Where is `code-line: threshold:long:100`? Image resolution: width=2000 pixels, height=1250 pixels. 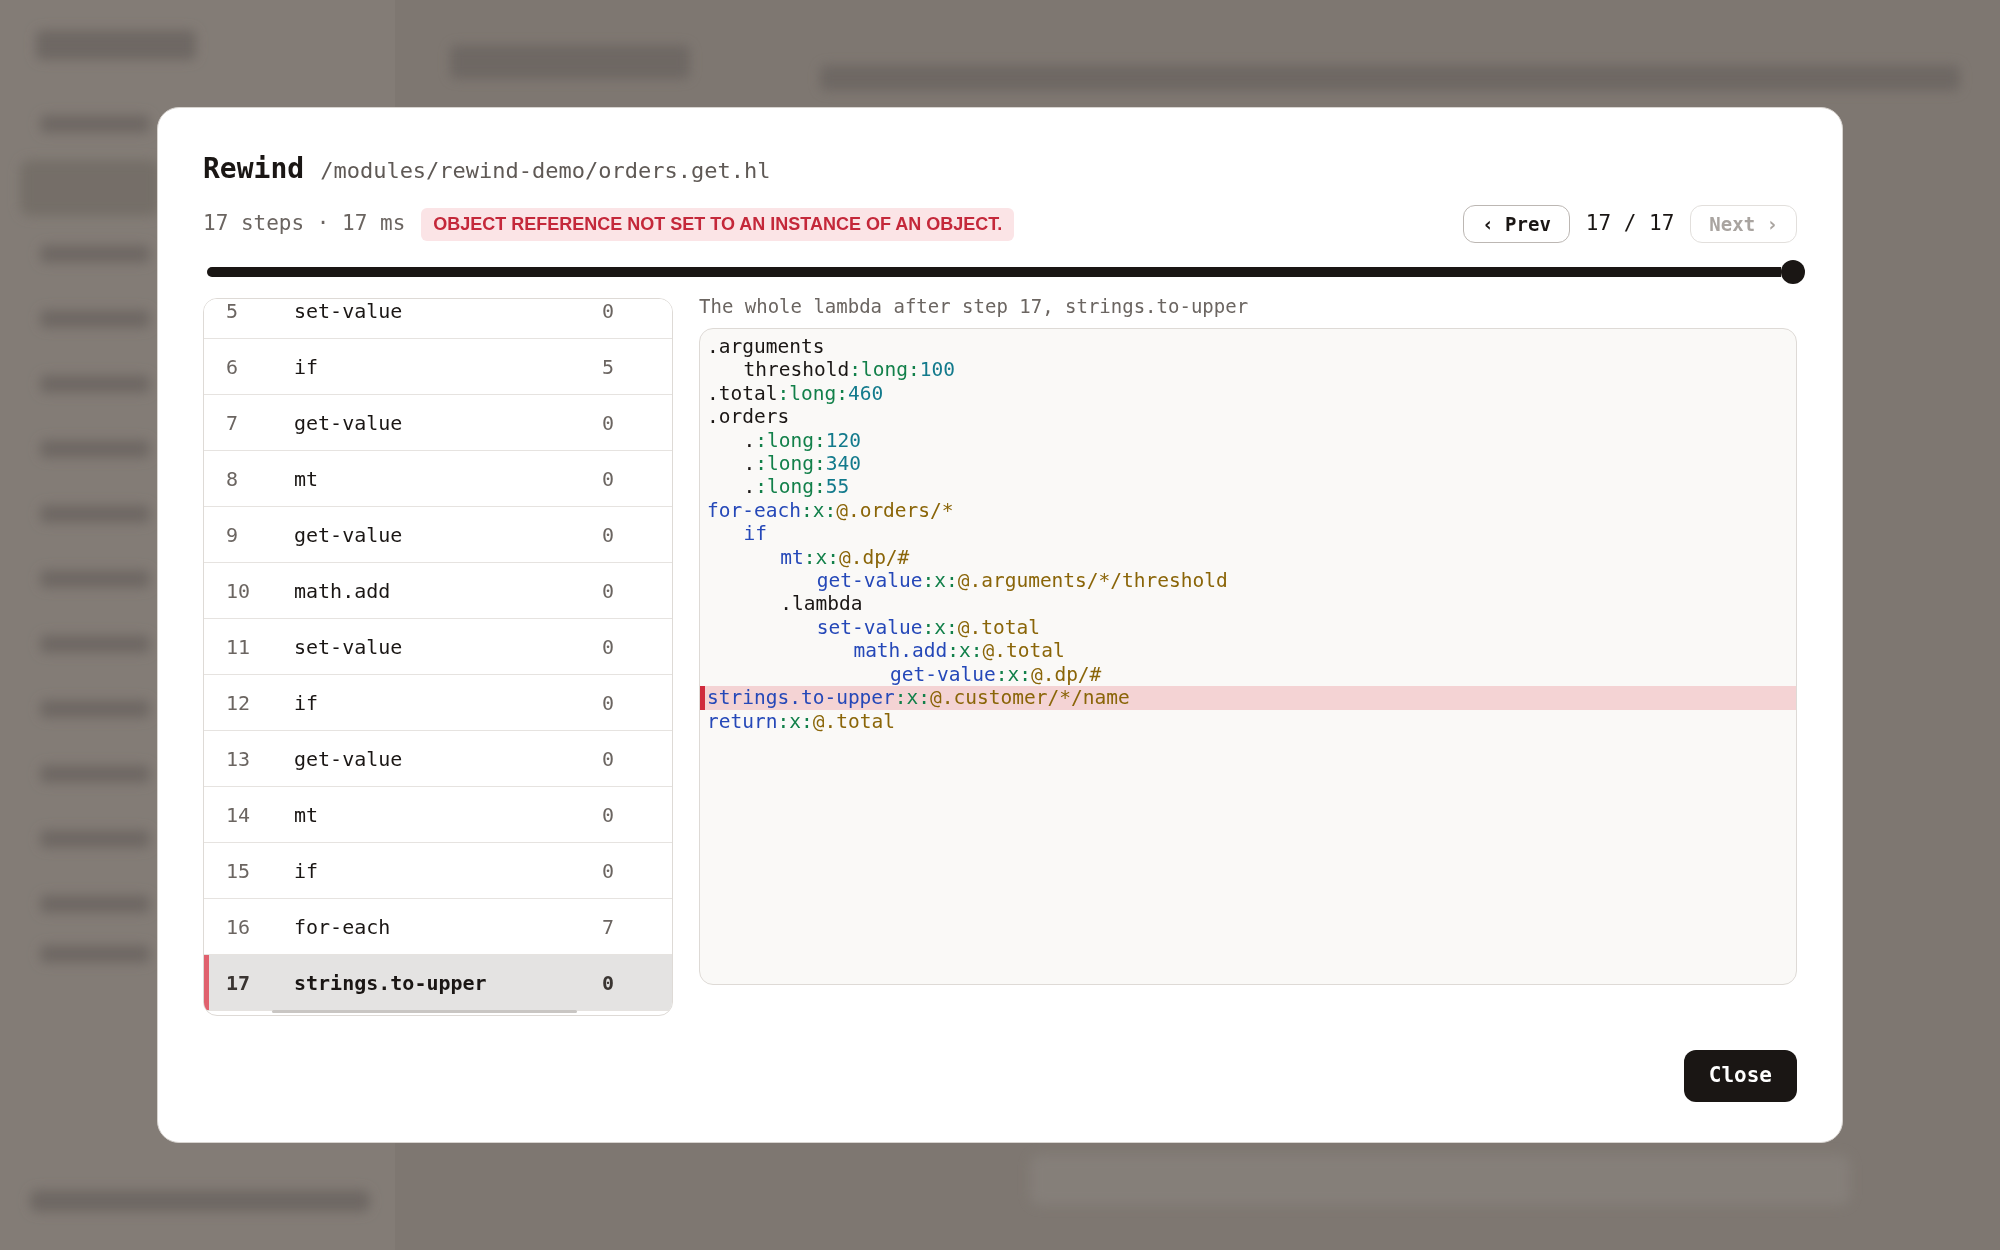
code-line: threshold:long:100 is located at coordinates (849, 370).